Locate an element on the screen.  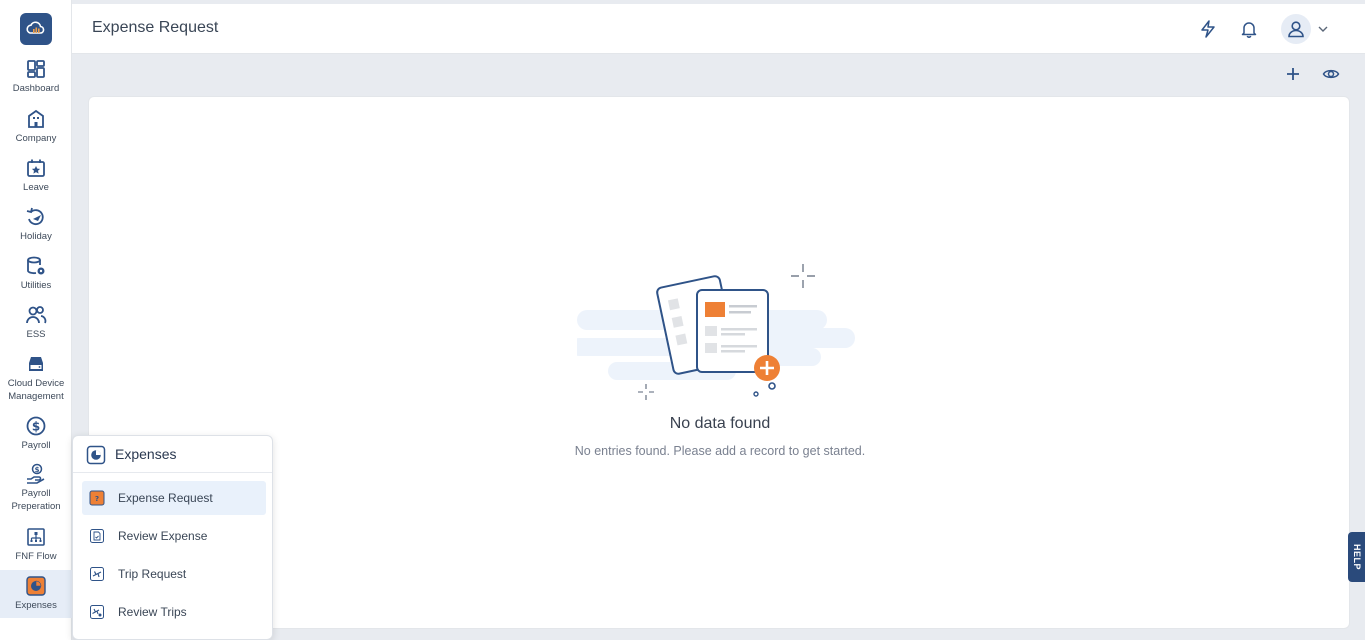
sidebar-item-company: Company is located at coordinates (36, 128).